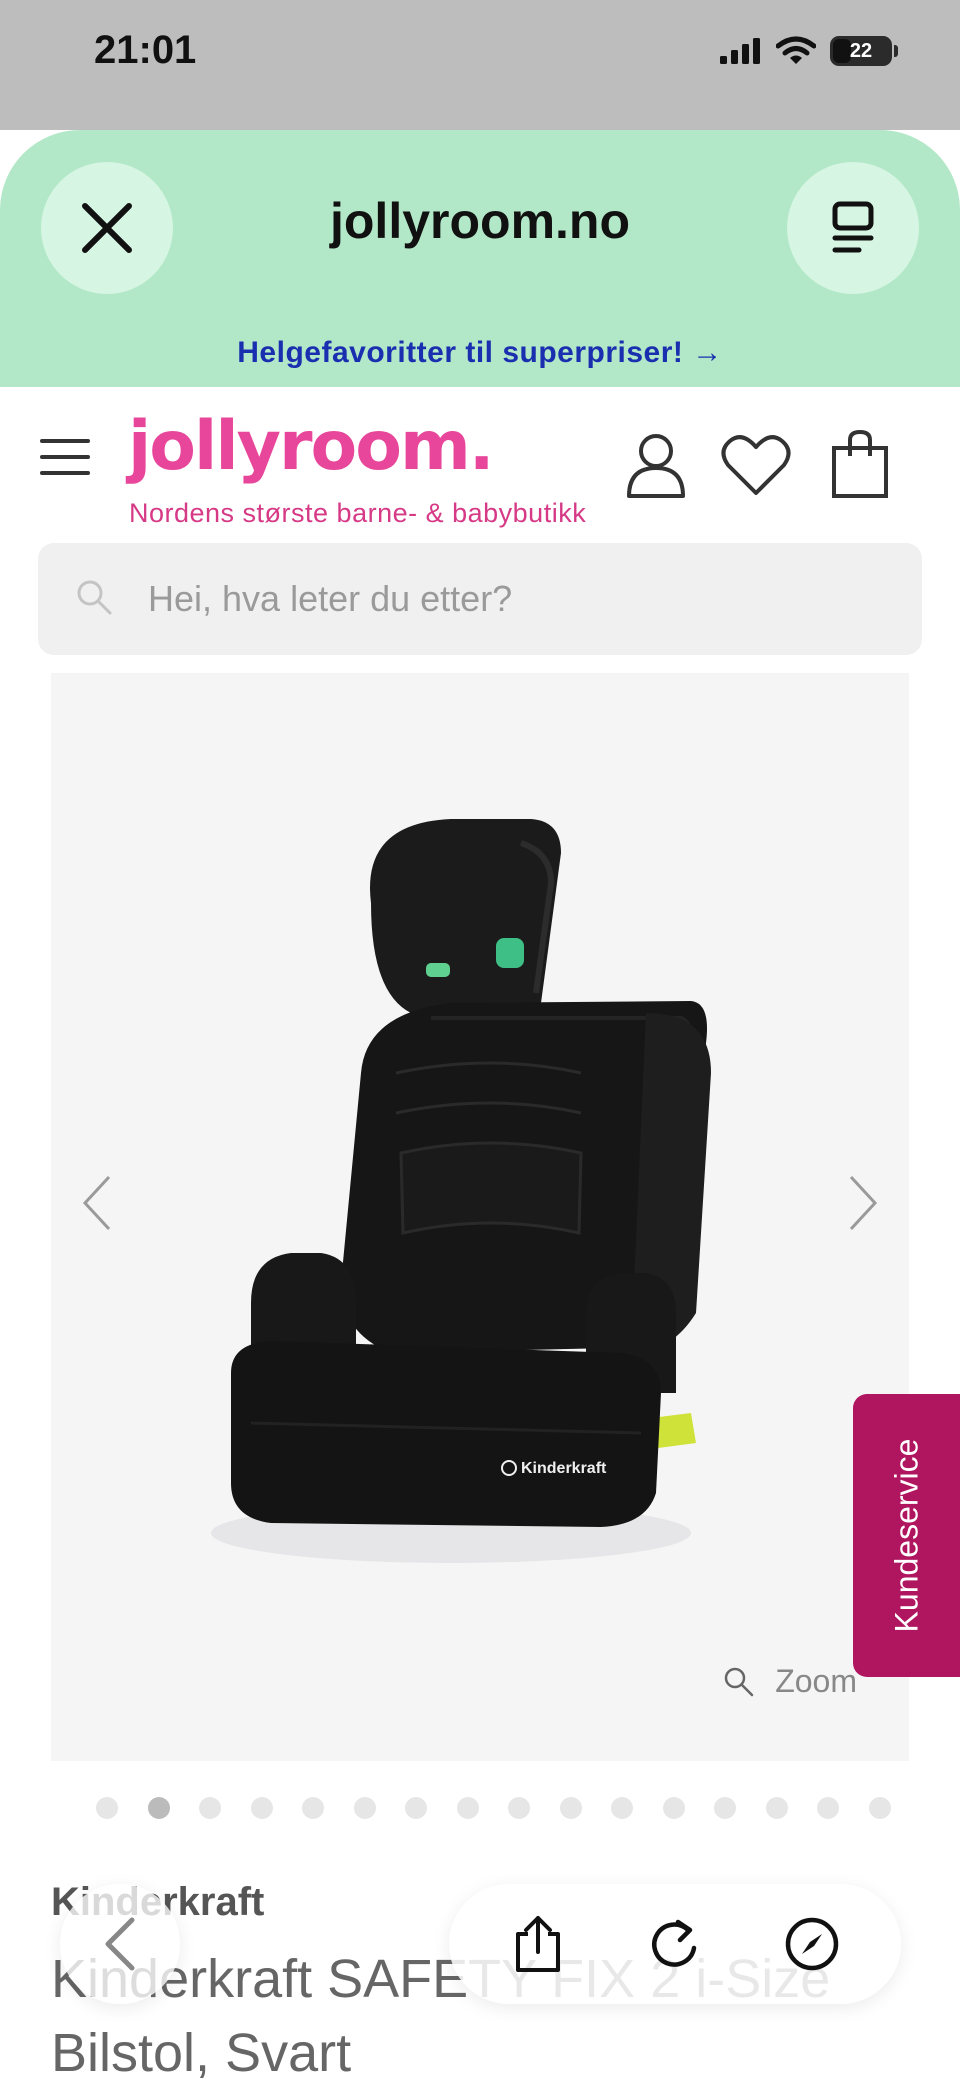 This screenshot has height=2079, width=960. Describe the element at coordinates (493, 1808) in the screenshot. I see `gallery-dots` at that location.